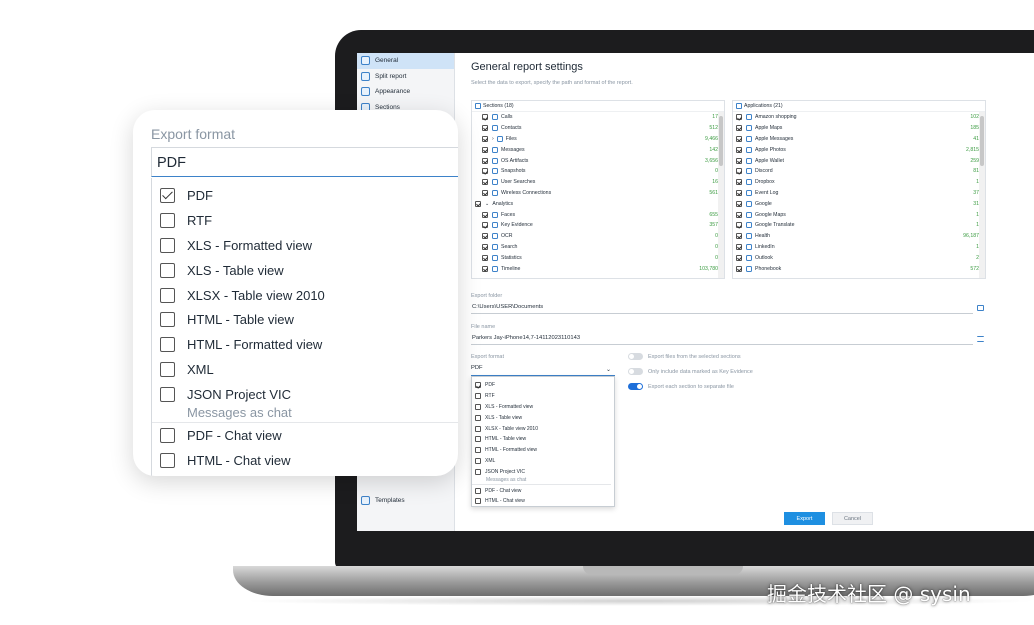 The width and height of the screenshot is (1034, 625). Describe the element at coordinates (684, 356) in the screenshot. I see `option-export-files: Export files from the selected sections` at that location.